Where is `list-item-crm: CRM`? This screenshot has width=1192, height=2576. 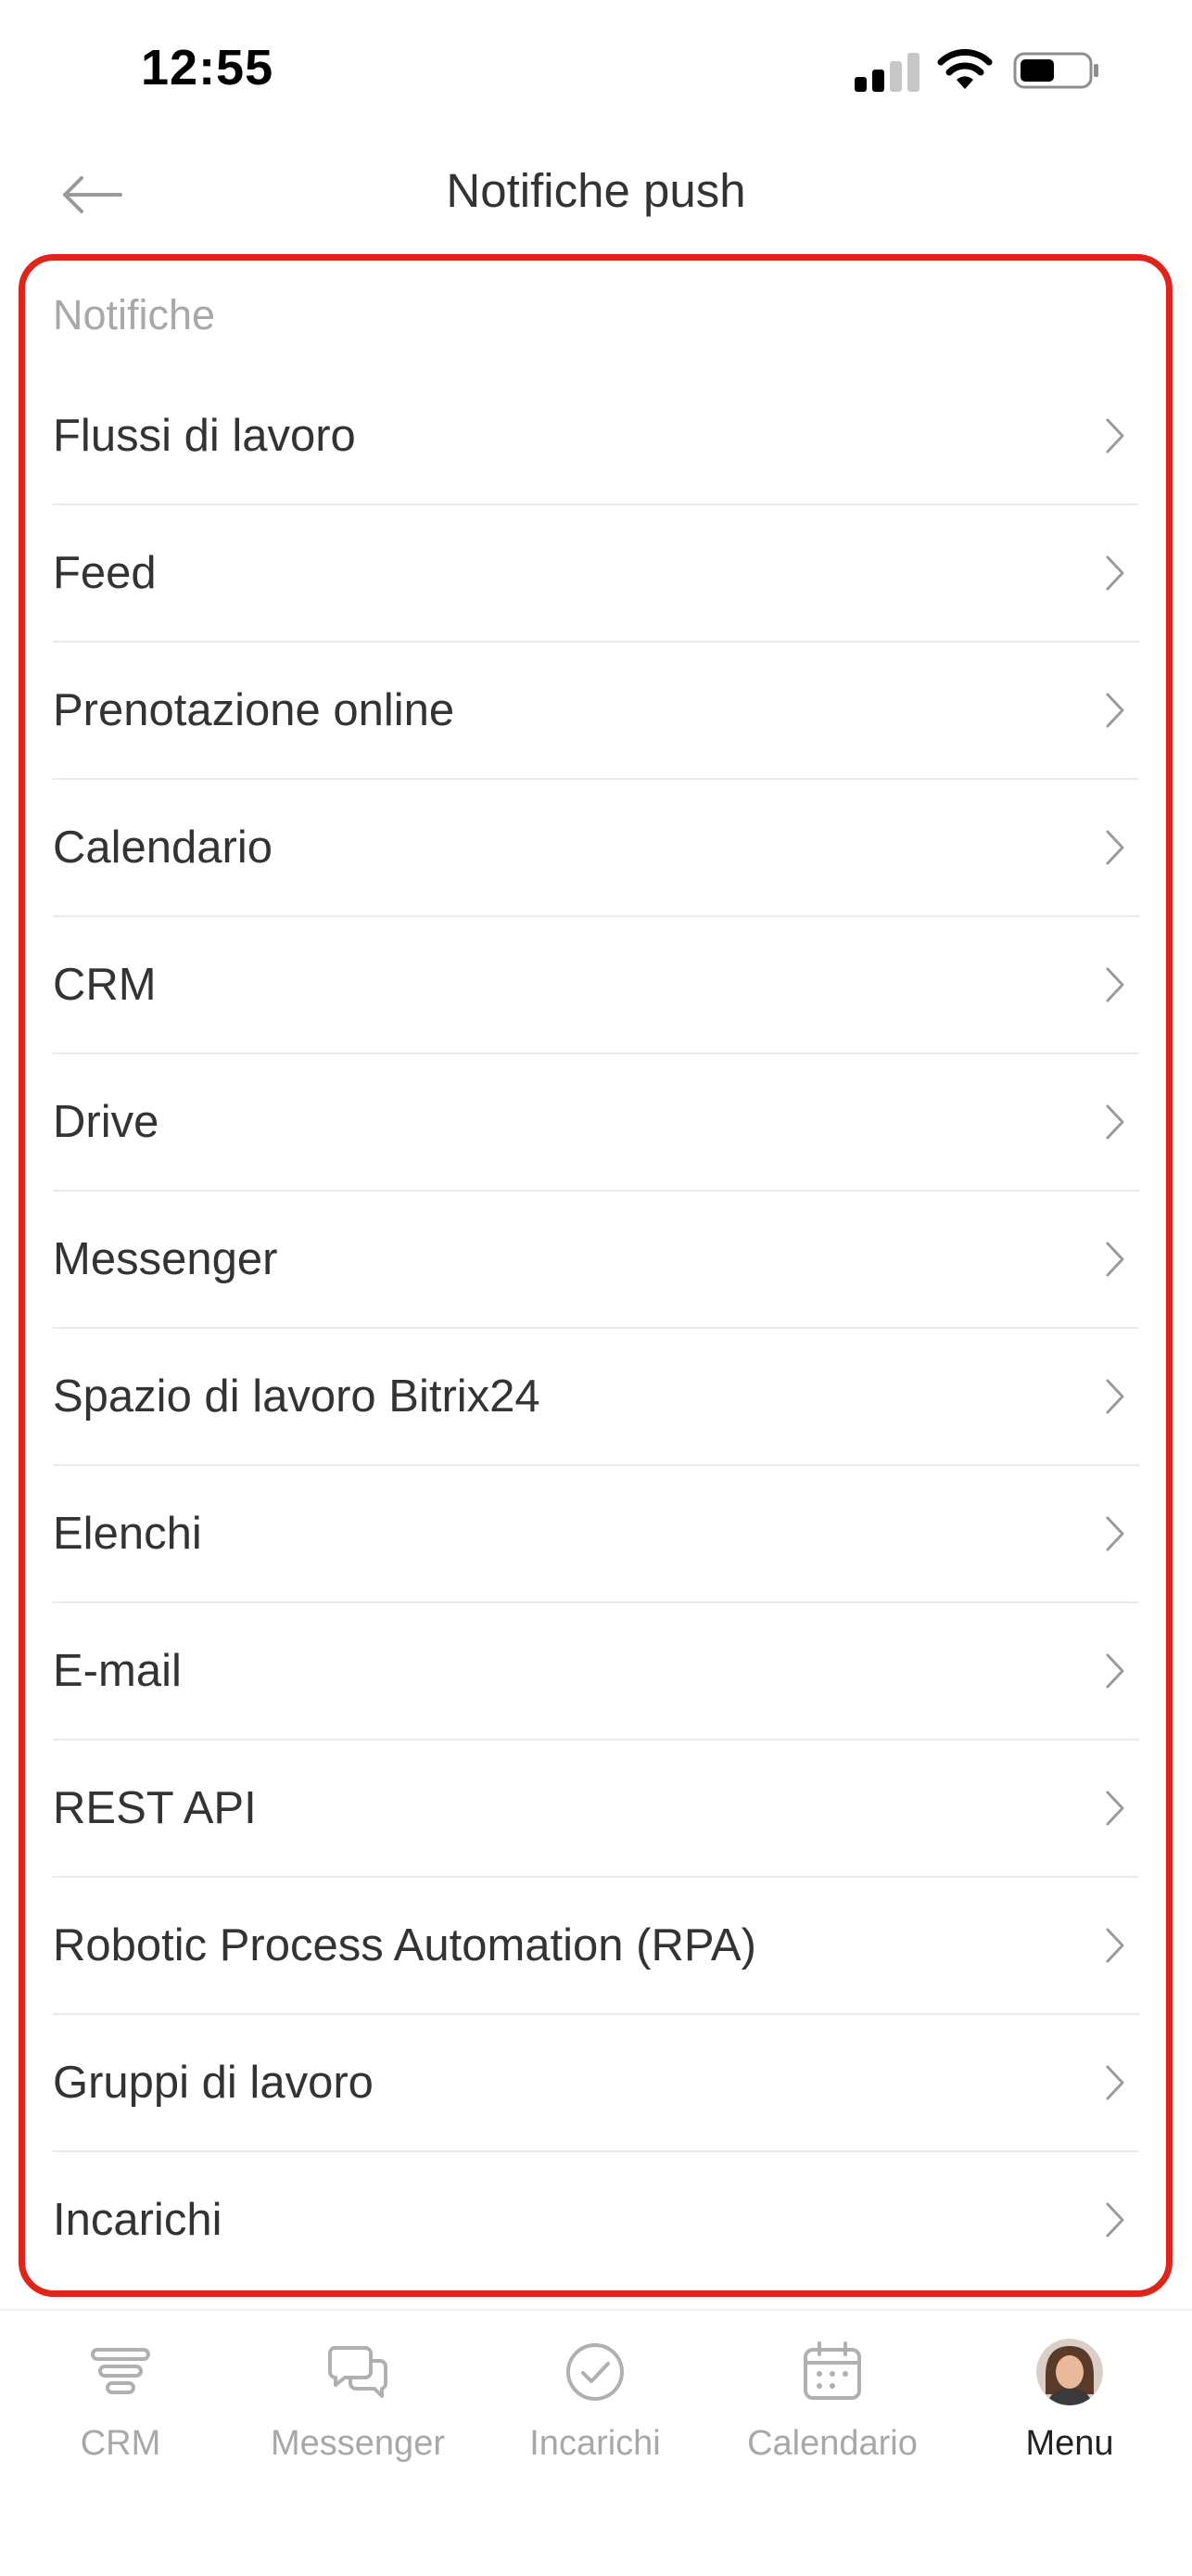 list-item-crm: CRM is located at coordinates (596, 985).